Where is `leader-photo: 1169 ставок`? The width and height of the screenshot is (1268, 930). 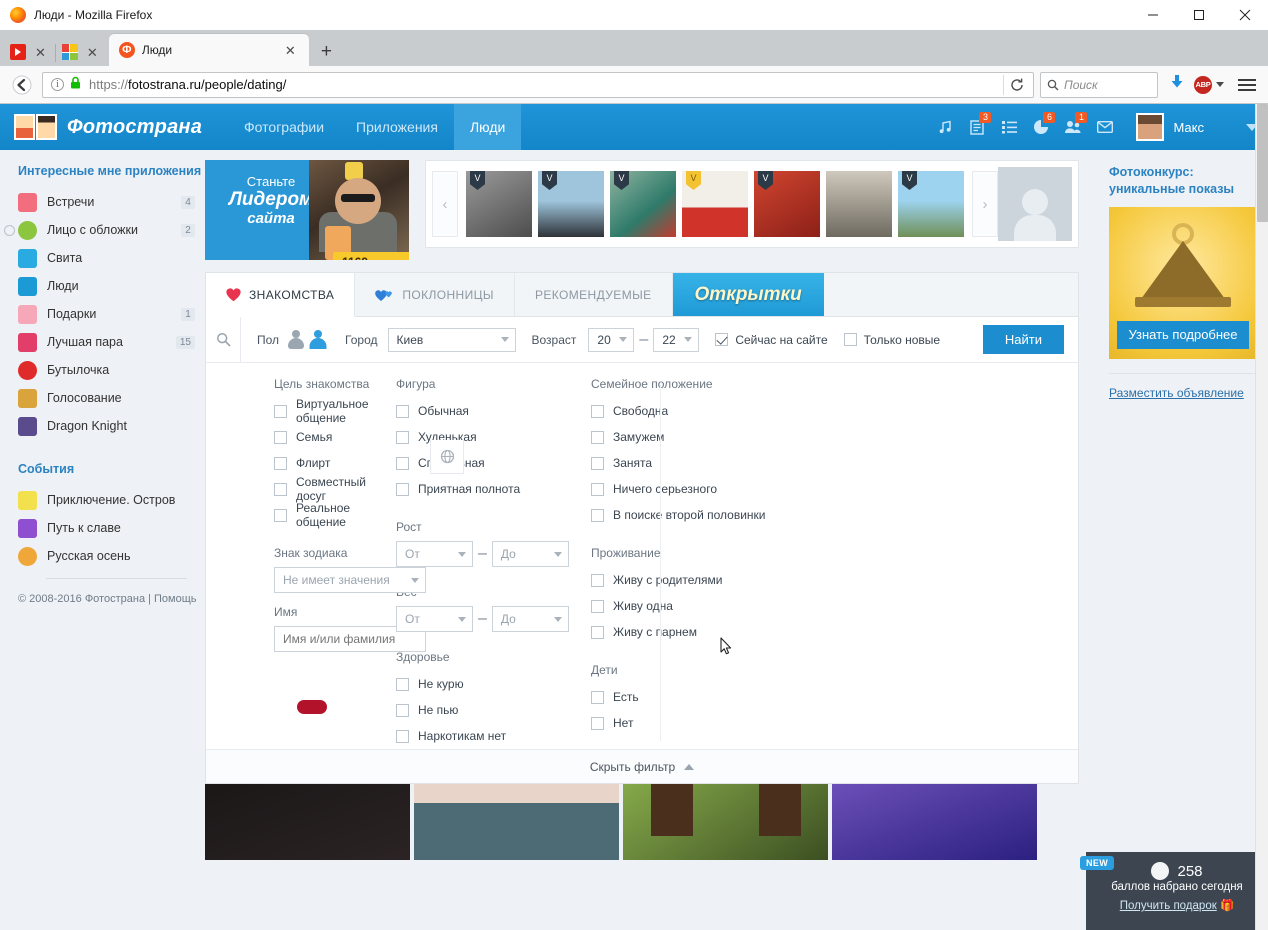 leader-photo: 1169 ставок is located at coordinates (359, 210).